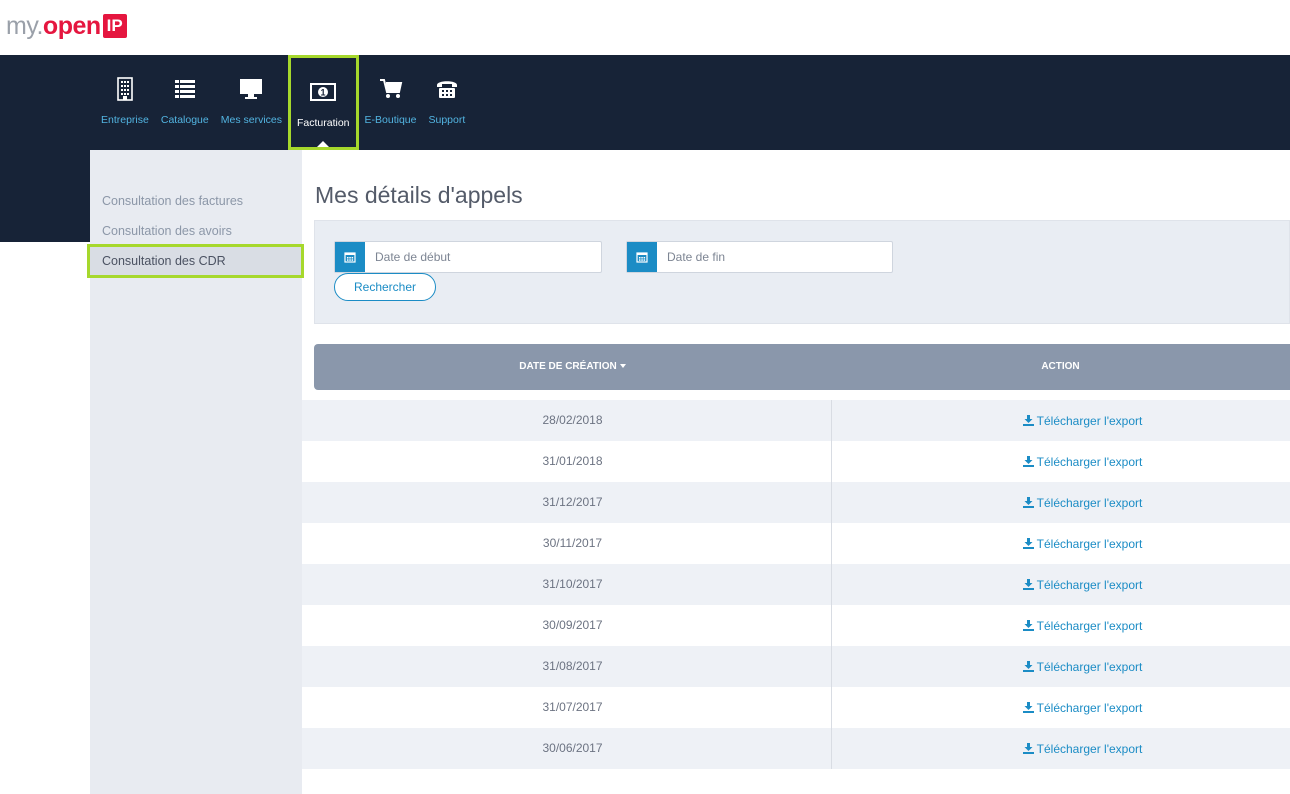 This screenshot has width=1290, height=794. I want to click on table-row: 31/07/2017 Télécharger l'export, so click(796, 707).